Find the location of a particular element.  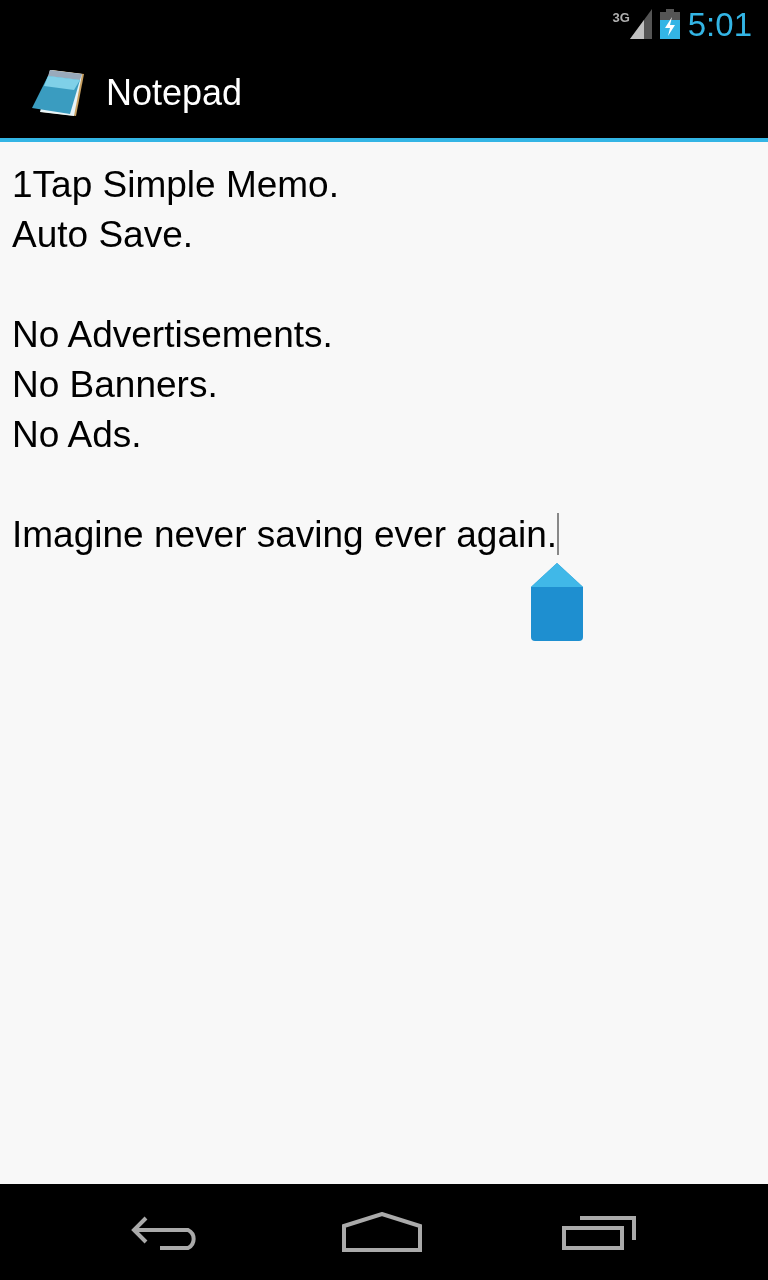

signal-icon is located at coordinates (640, 24).